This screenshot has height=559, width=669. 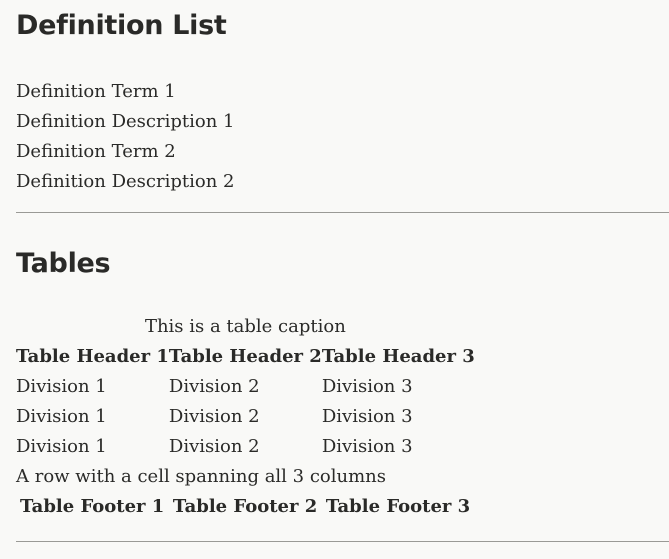 I want to click on definition-term: Definition Term 2, so click(x=96, y=151).